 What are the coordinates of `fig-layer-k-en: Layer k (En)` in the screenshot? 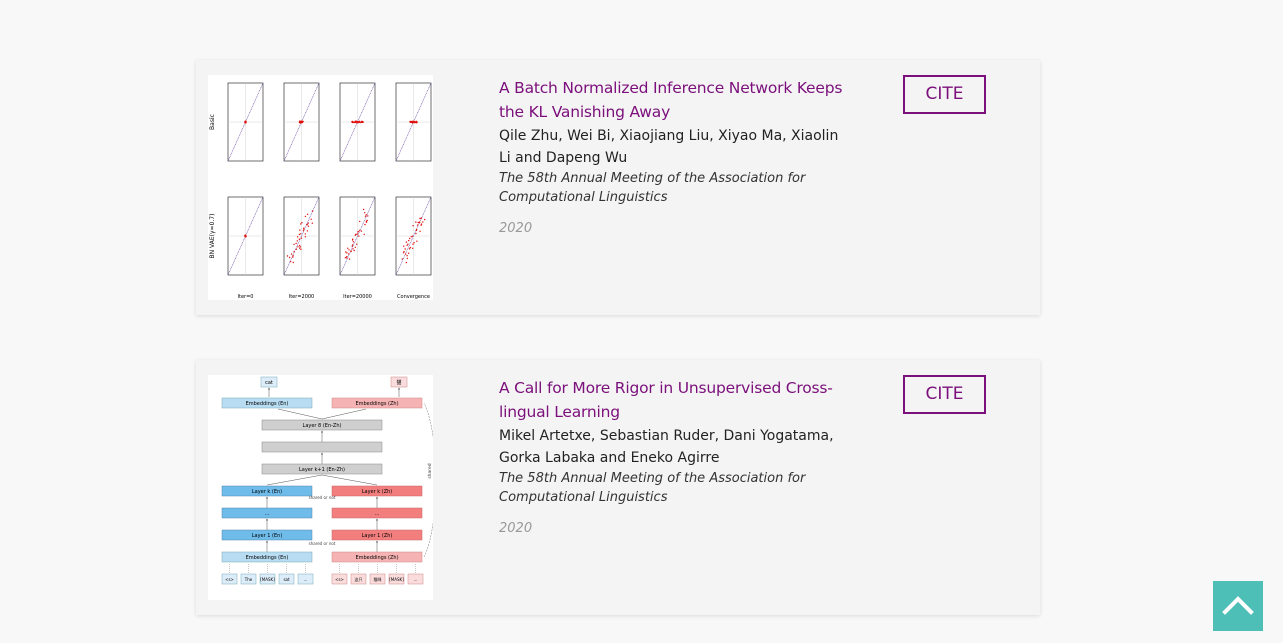 It's located at (267, 492).